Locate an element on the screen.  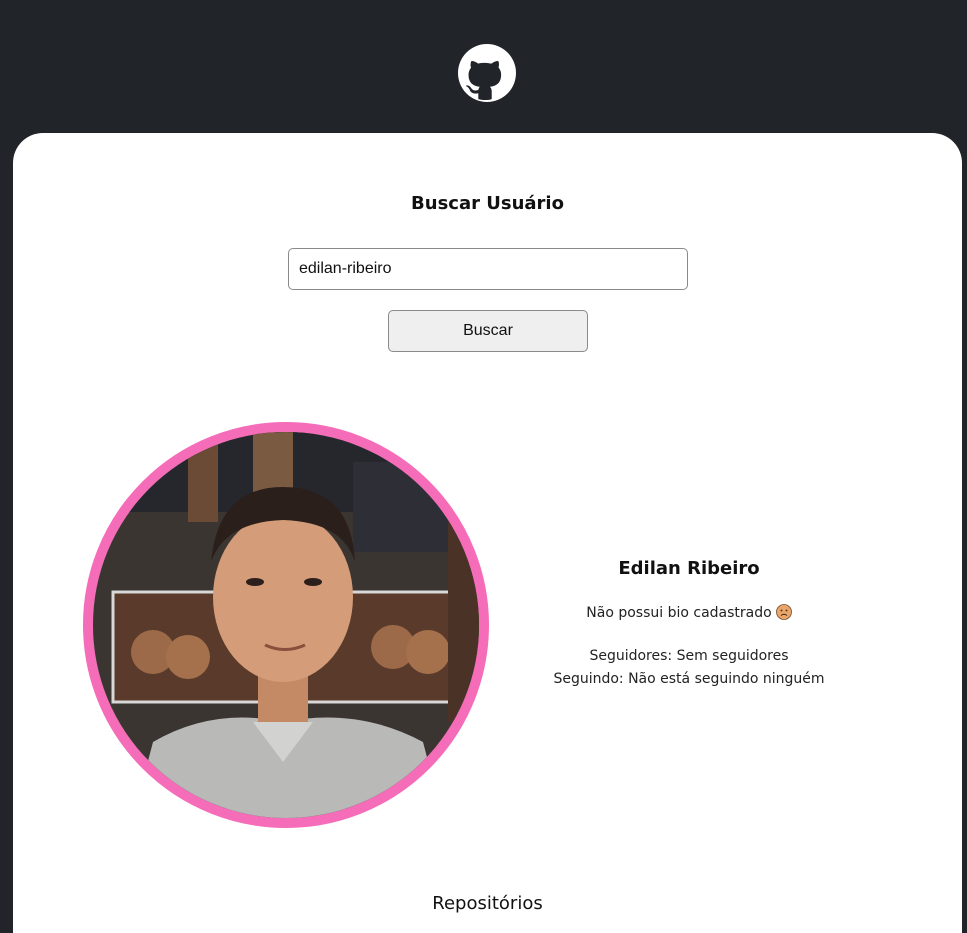
followers-count: Seguidores: Sem seguidores is located at coordinates (689, 656).